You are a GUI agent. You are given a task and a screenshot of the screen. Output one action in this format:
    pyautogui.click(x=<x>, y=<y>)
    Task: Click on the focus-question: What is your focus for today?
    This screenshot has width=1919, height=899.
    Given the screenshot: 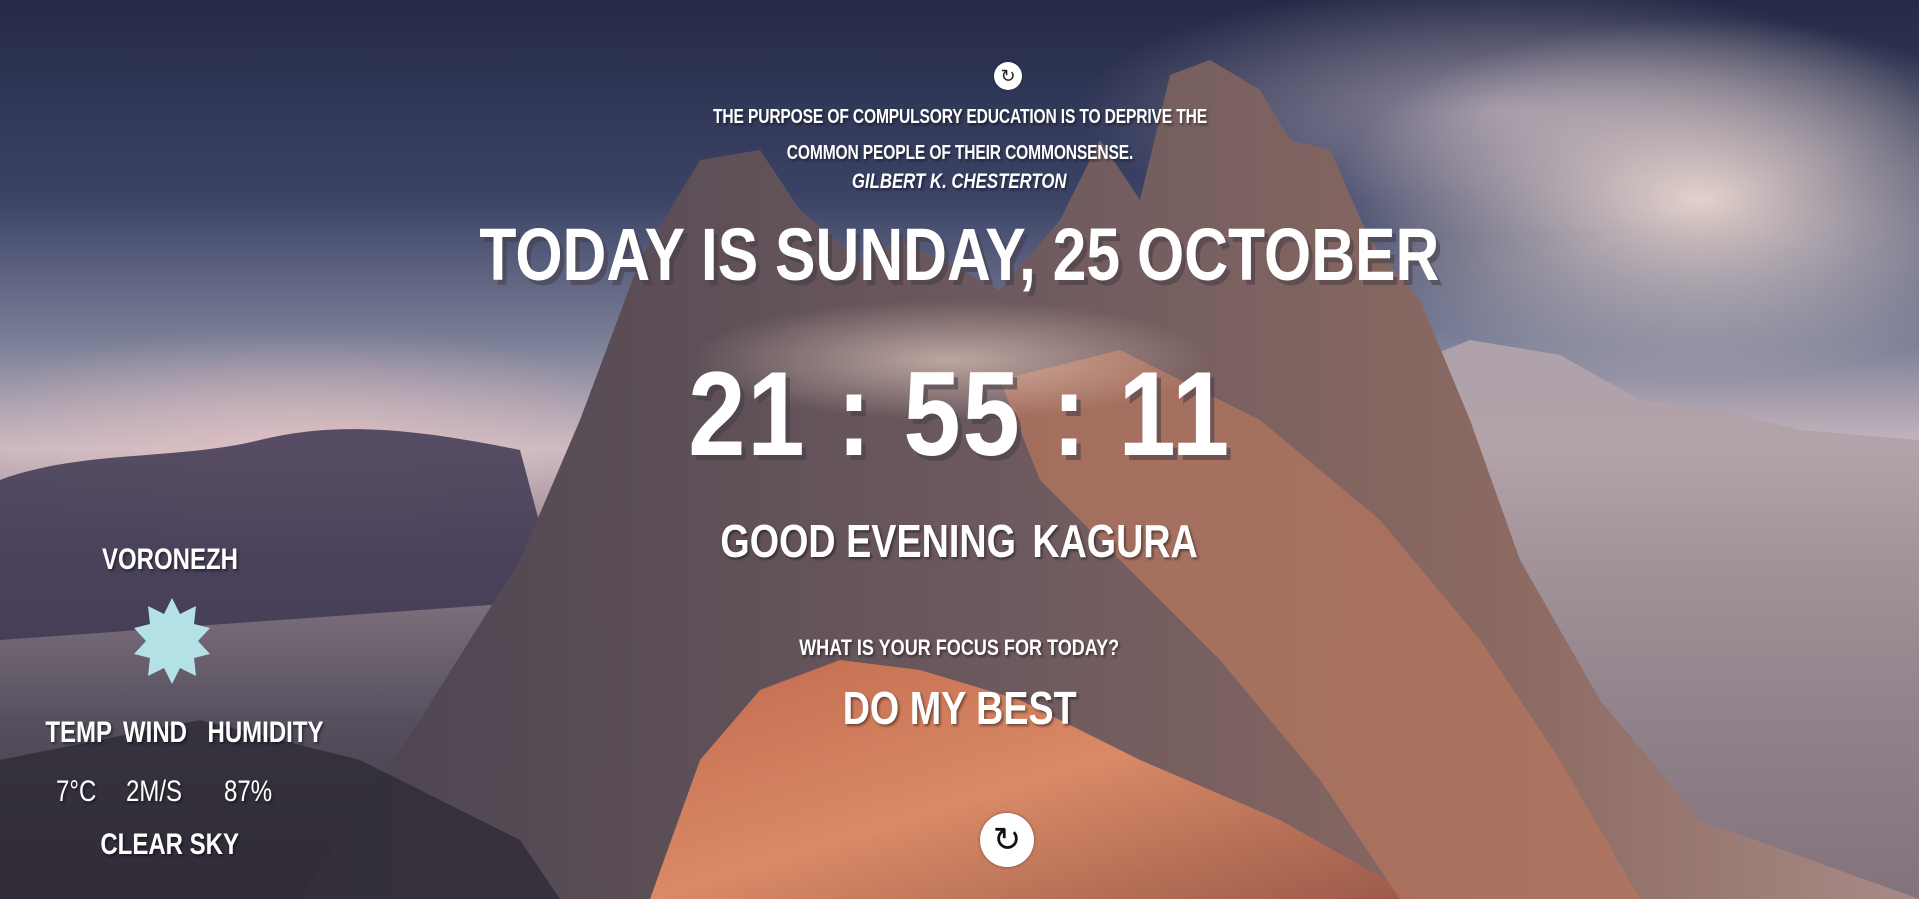 What is the action you would take?
    pyautogui.click(x=959, y=648)
    